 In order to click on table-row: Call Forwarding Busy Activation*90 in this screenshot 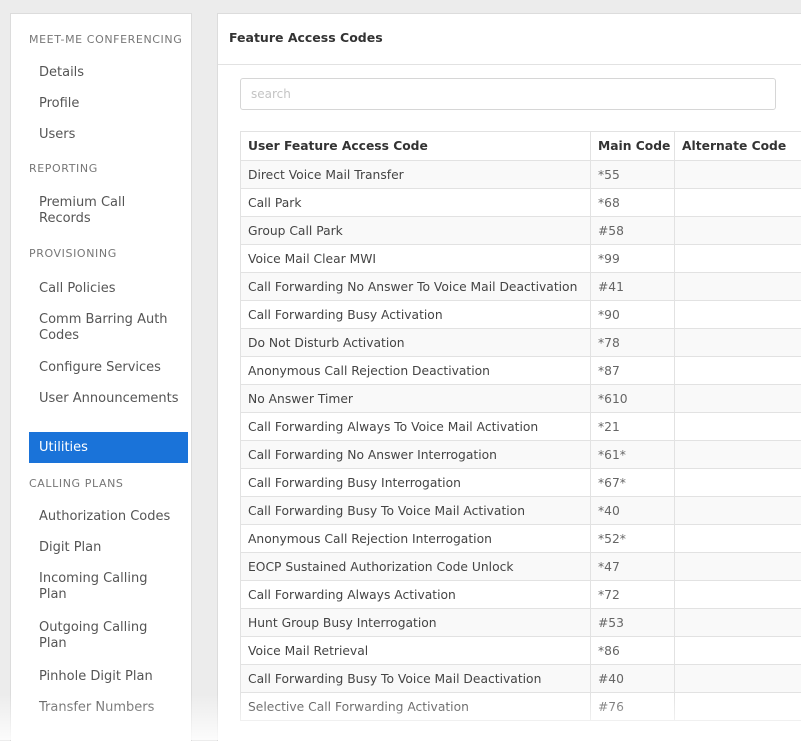, I will do `click(521, 315)`.